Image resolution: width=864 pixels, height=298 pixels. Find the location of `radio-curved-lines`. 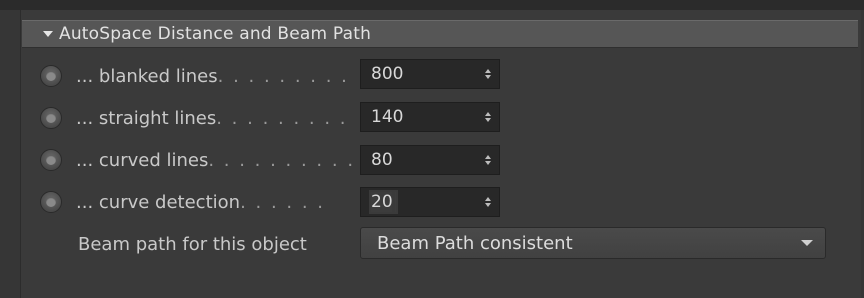

radio-curved-lines is located at coordinates (51, 160).